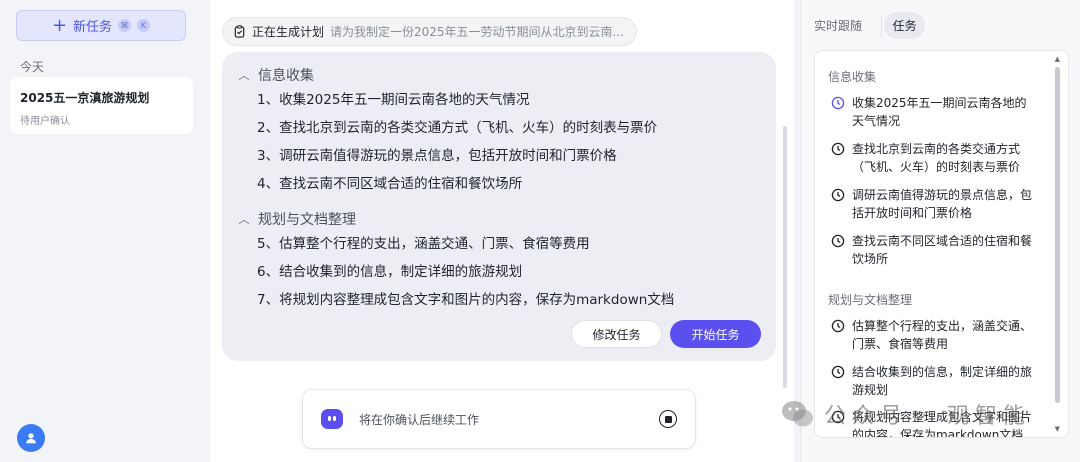 The width and height of the screenshot is (1080, 462). What do you see at coordinates (939, 112) in the screenshot?
I see `task-item-text: 收集2025年五一期间云南各地的天气情况` at bounding box center [939, 112].